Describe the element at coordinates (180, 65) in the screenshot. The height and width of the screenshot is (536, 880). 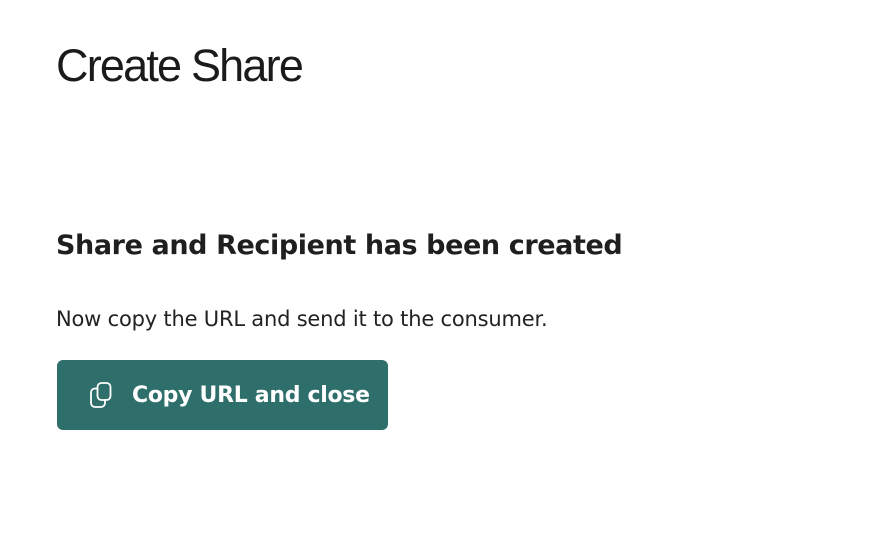
I see `page-title: Create Share` at that location.